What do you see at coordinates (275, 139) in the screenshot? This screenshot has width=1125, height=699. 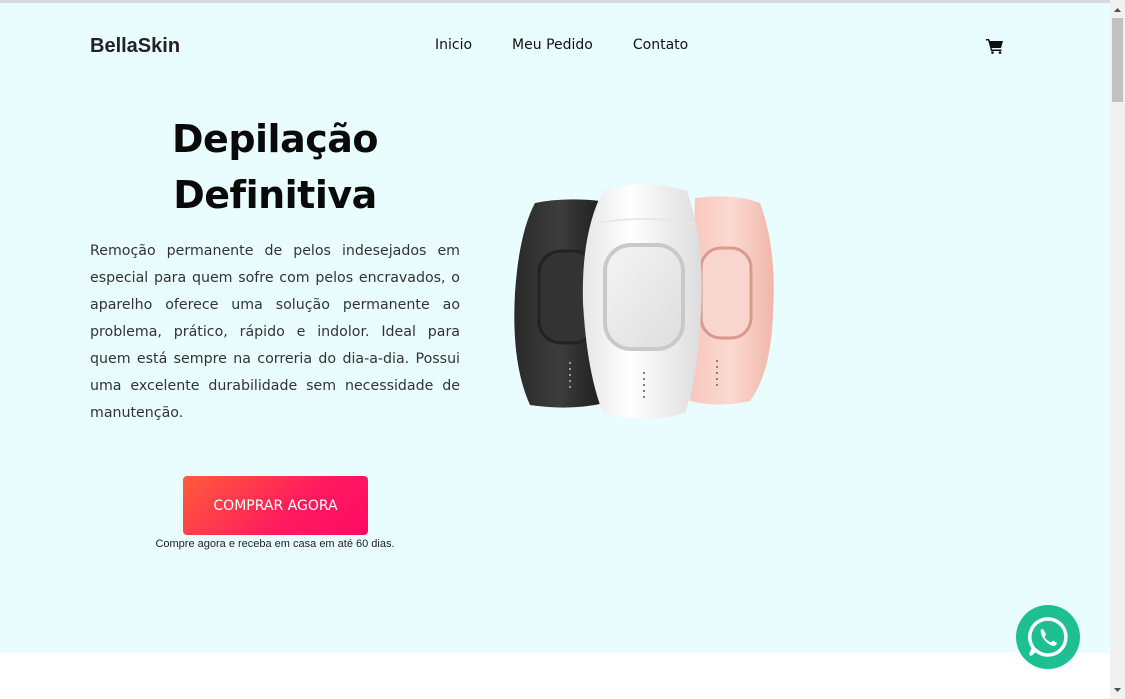 I see `hero-title-line1: Depilação` at bounding box center [275, 139].